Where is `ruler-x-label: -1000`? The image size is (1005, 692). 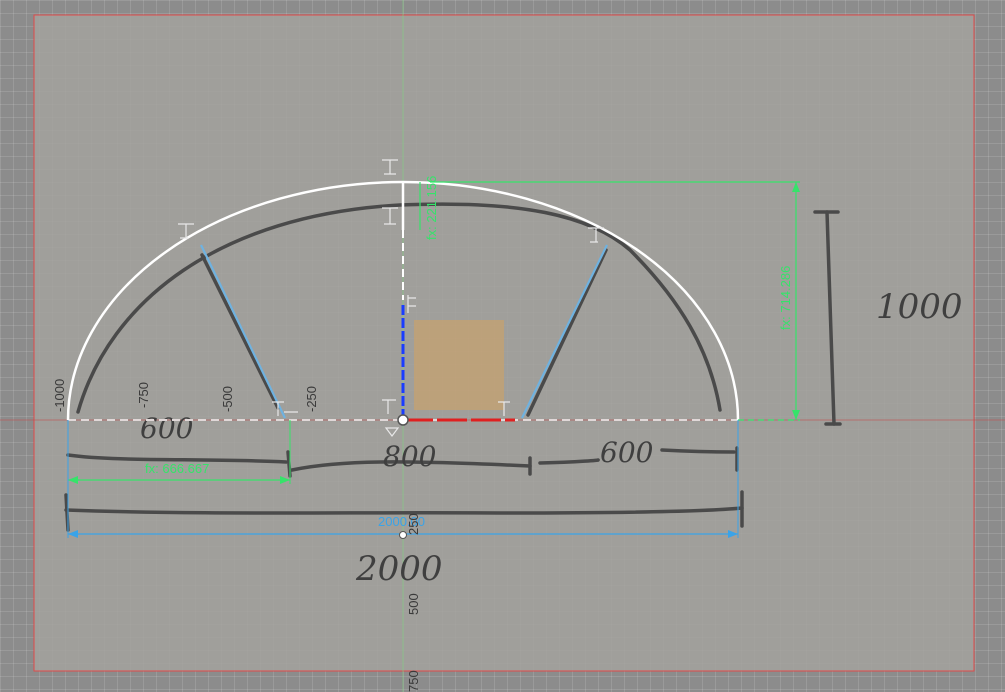
ruler-x-label: -1000 is located at coordinates (59, 395).